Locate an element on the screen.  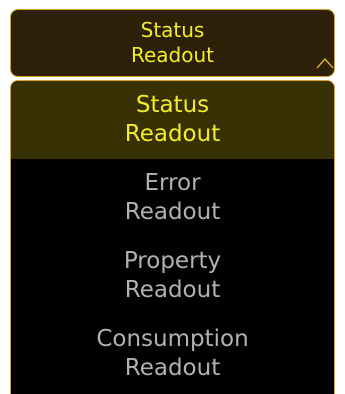
menu-item-label: Consumption Readout is located at coordinates (172, 353).